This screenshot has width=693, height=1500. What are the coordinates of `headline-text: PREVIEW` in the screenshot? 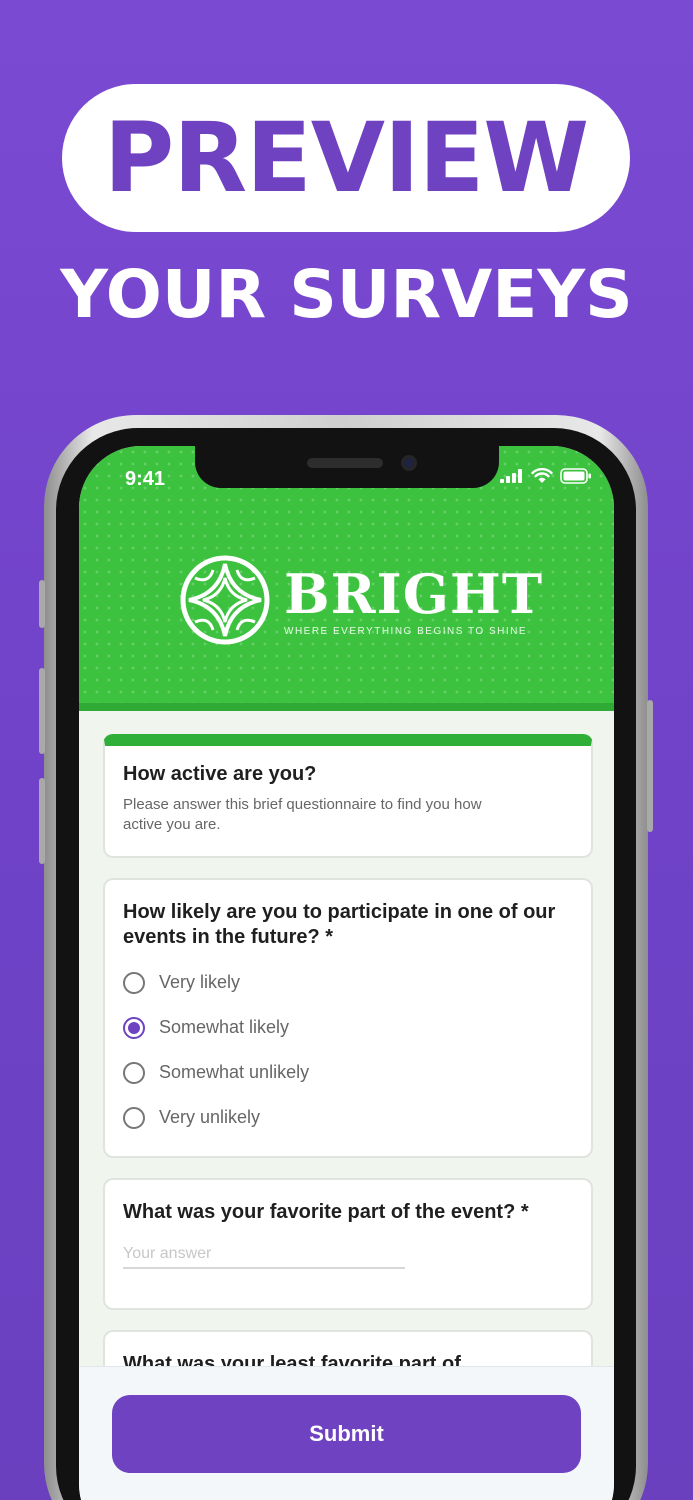 It's located at (346, 158).